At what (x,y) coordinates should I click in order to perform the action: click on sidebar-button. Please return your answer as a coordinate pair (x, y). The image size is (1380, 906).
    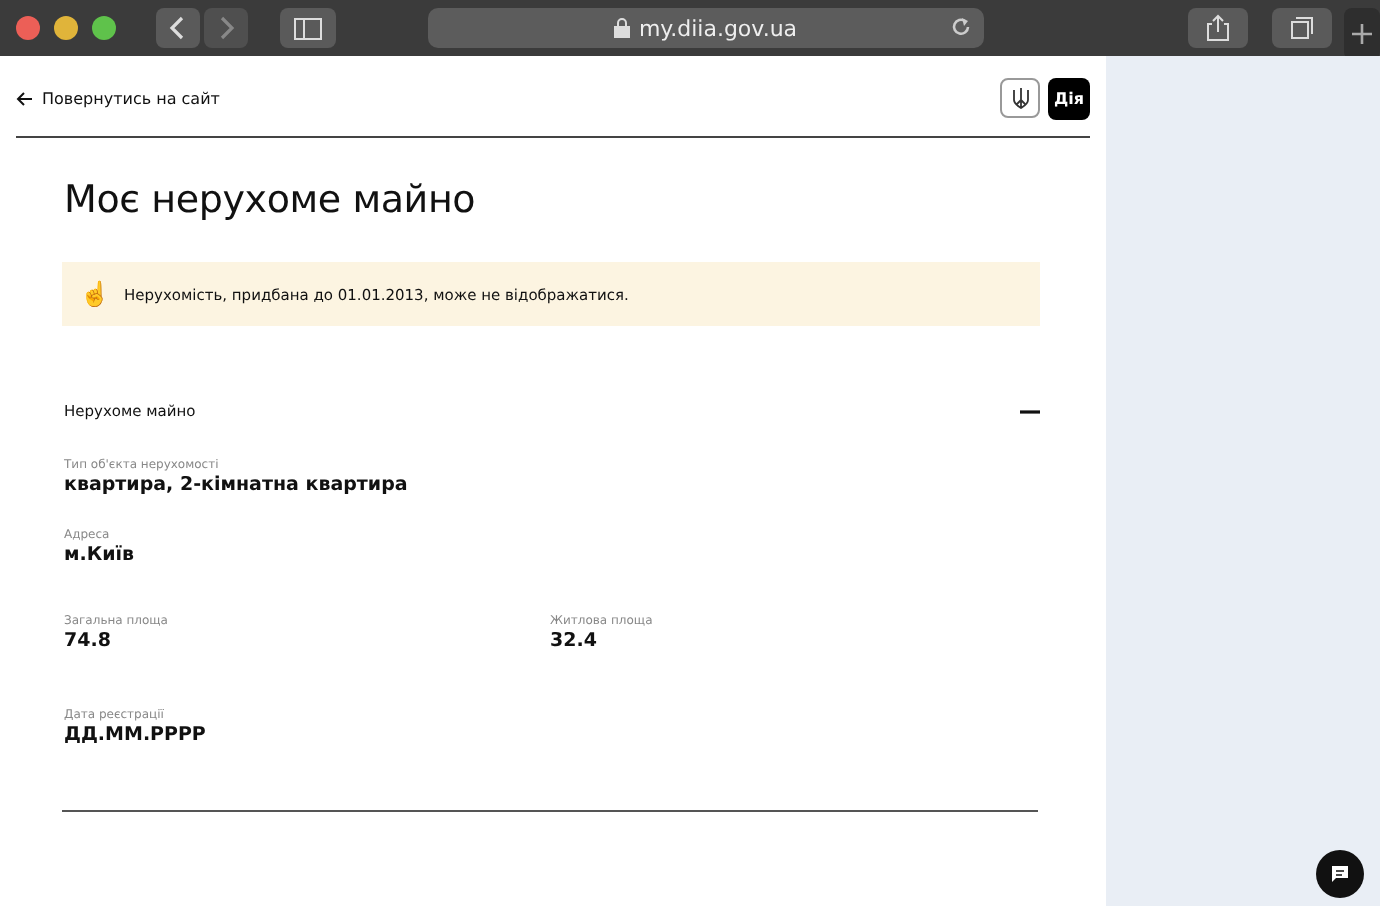
    Looking at the image, I should click on (308, 28).